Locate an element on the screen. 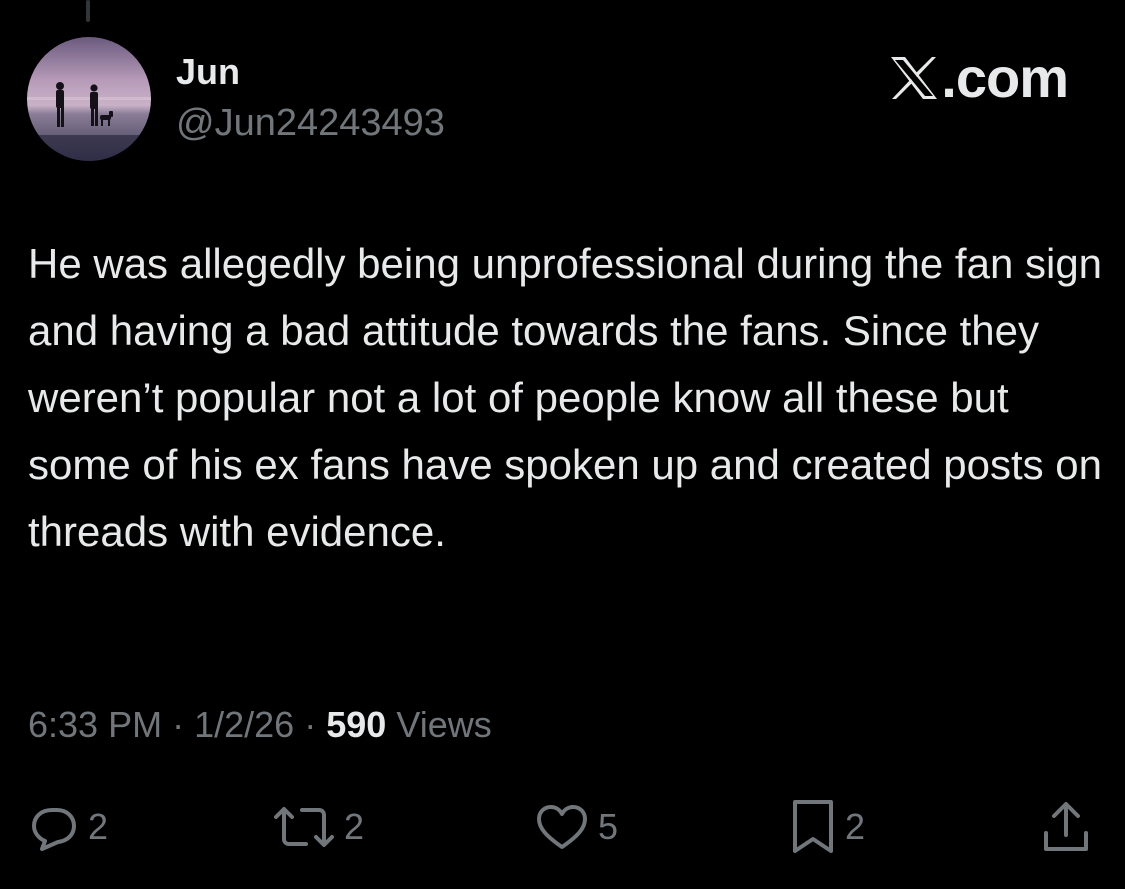 The image size is (1125, 889). share-button is located at coordinates (1066, 827).